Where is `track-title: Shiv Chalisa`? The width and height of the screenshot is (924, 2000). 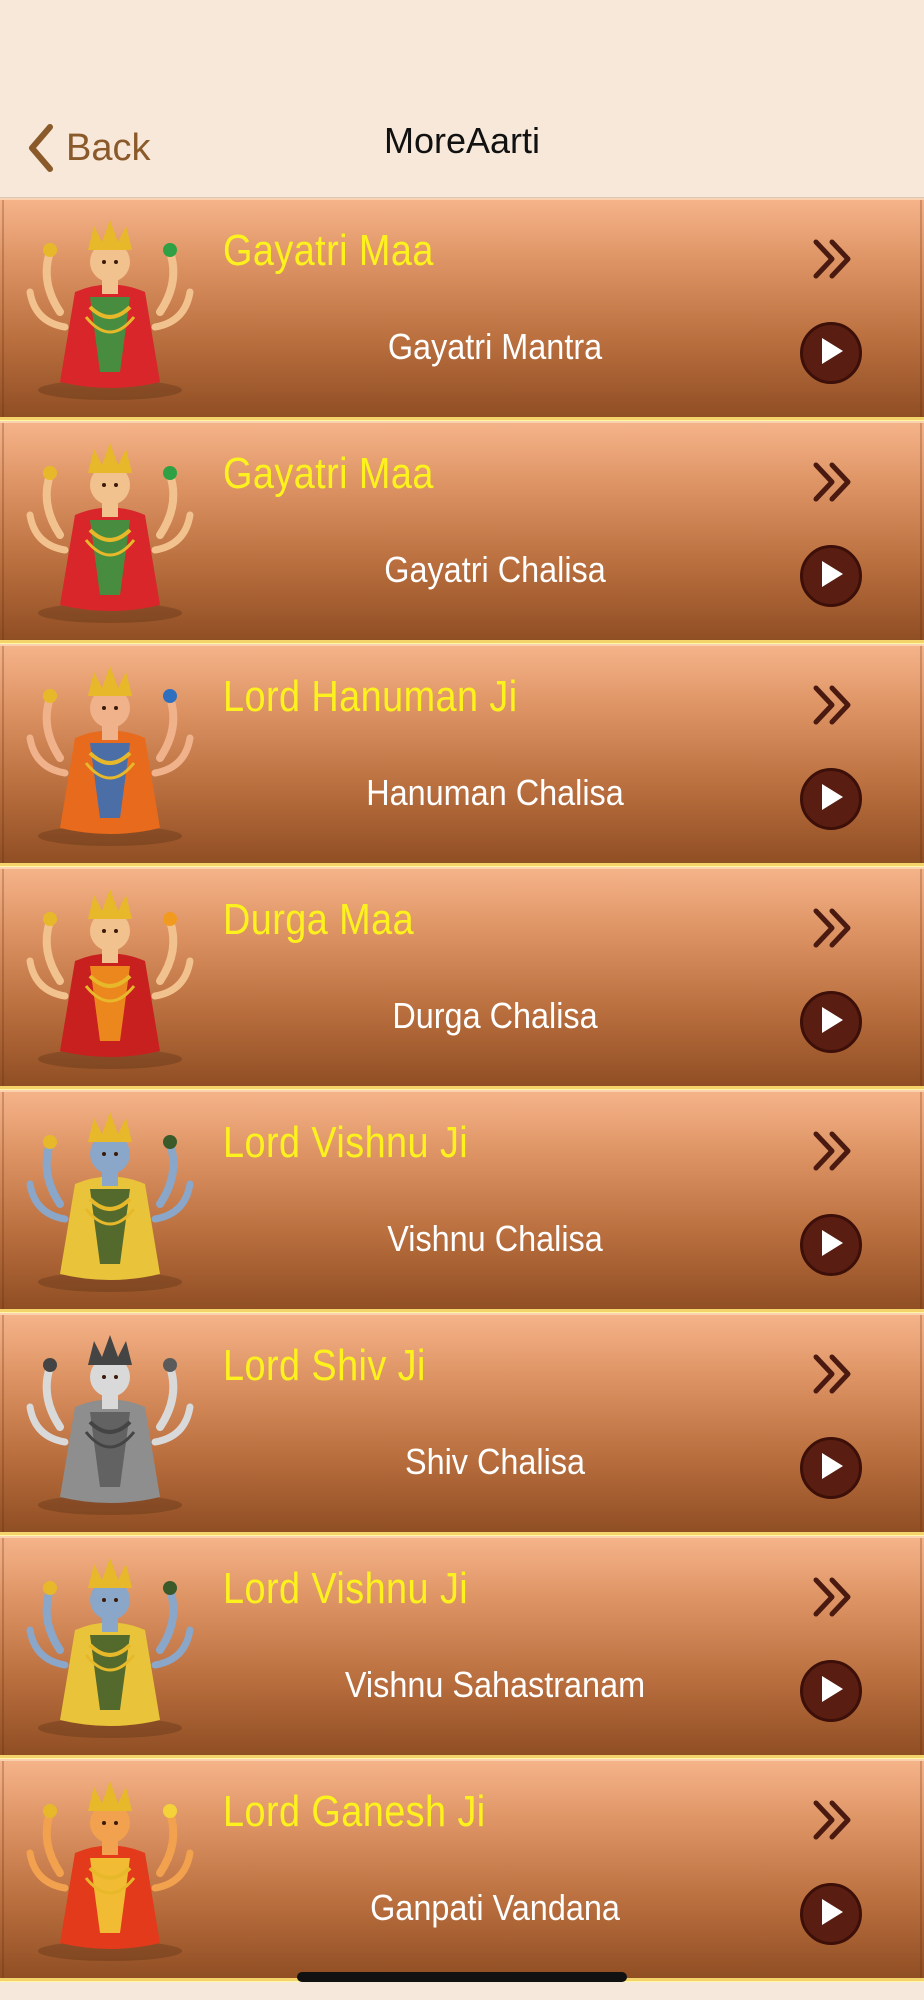
track-title: Shiv Chalisa is located at coordinates (495, 1461).